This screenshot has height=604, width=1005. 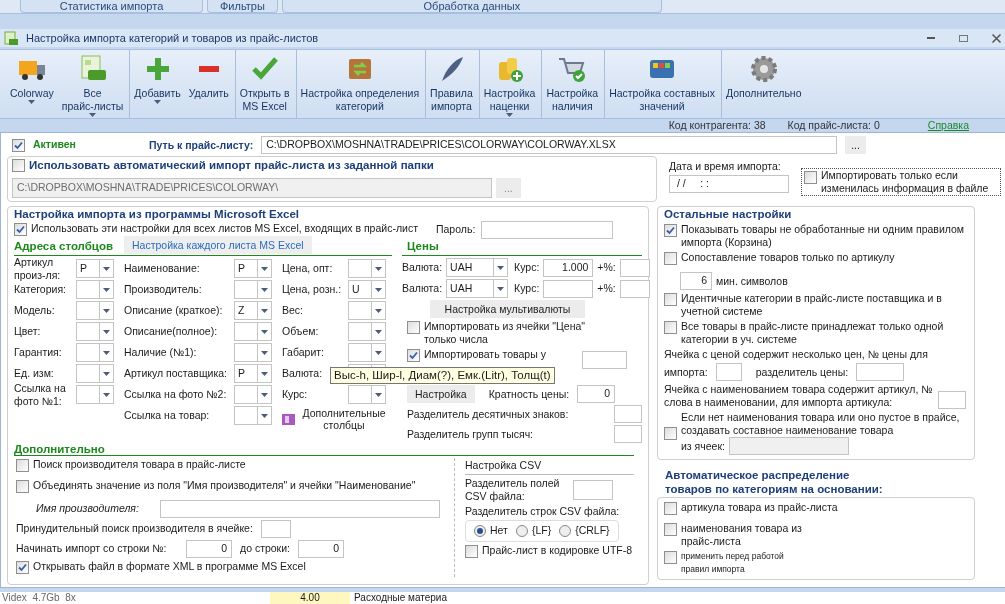 I want to click on input-field: / / : :, so click(x=729, y=184).